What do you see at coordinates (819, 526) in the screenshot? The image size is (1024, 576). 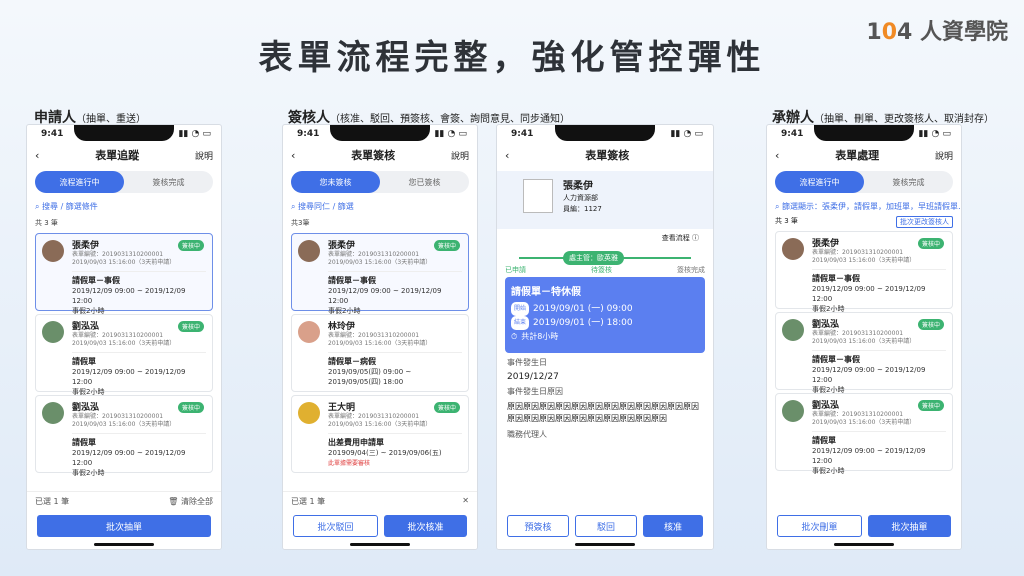 I see `batch-delete-button: 批次刪單` at bounding box center [819, 526].